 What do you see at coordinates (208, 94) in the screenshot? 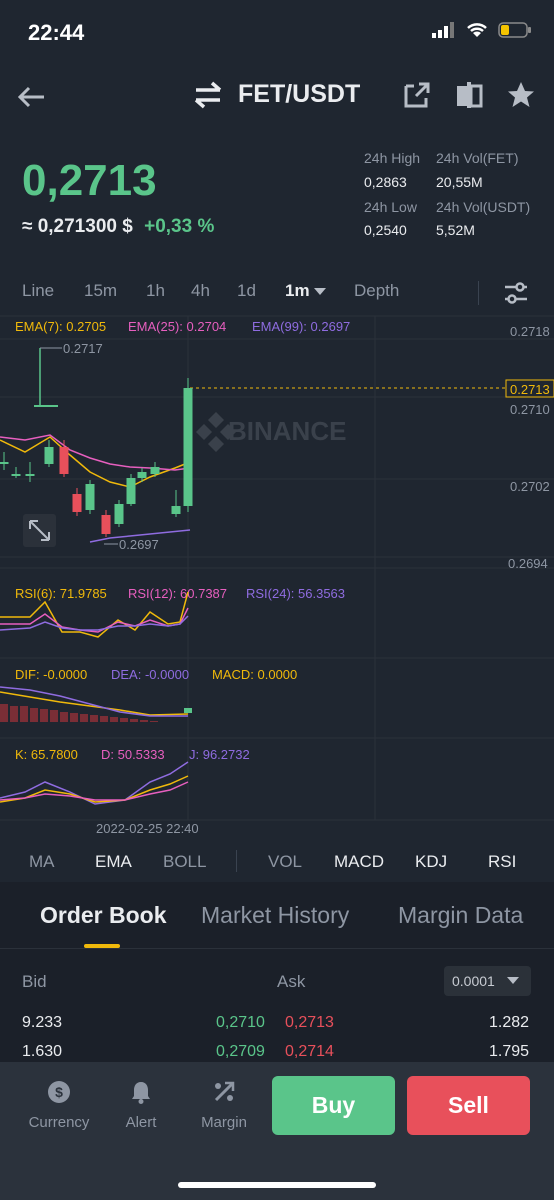
I see `swap-icon` at bounding box center [208, 94].